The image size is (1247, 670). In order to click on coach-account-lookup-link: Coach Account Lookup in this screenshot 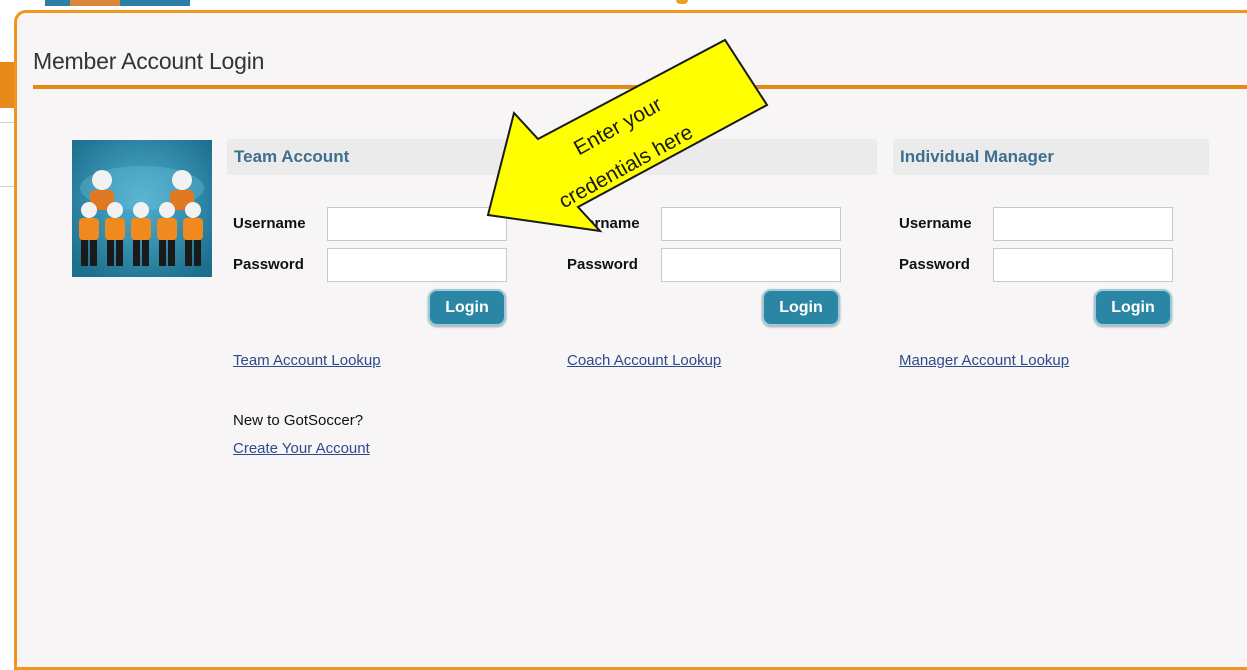, I will do `click(644, 360)`.